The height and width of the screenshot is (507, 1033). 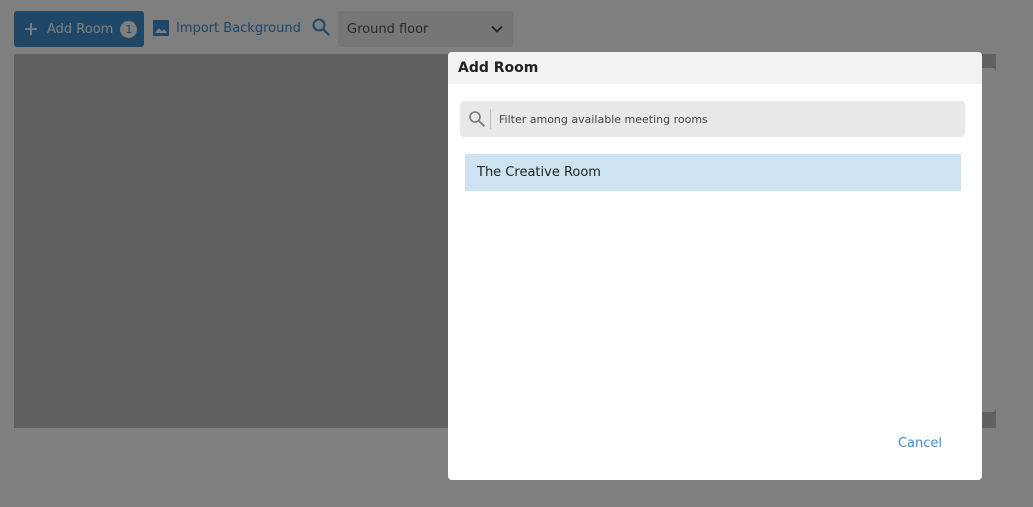 What do you see at coordinates (539, 172) in the screenshot?
I see `room-name: The Creative Room` at bounding box center [539, 172].